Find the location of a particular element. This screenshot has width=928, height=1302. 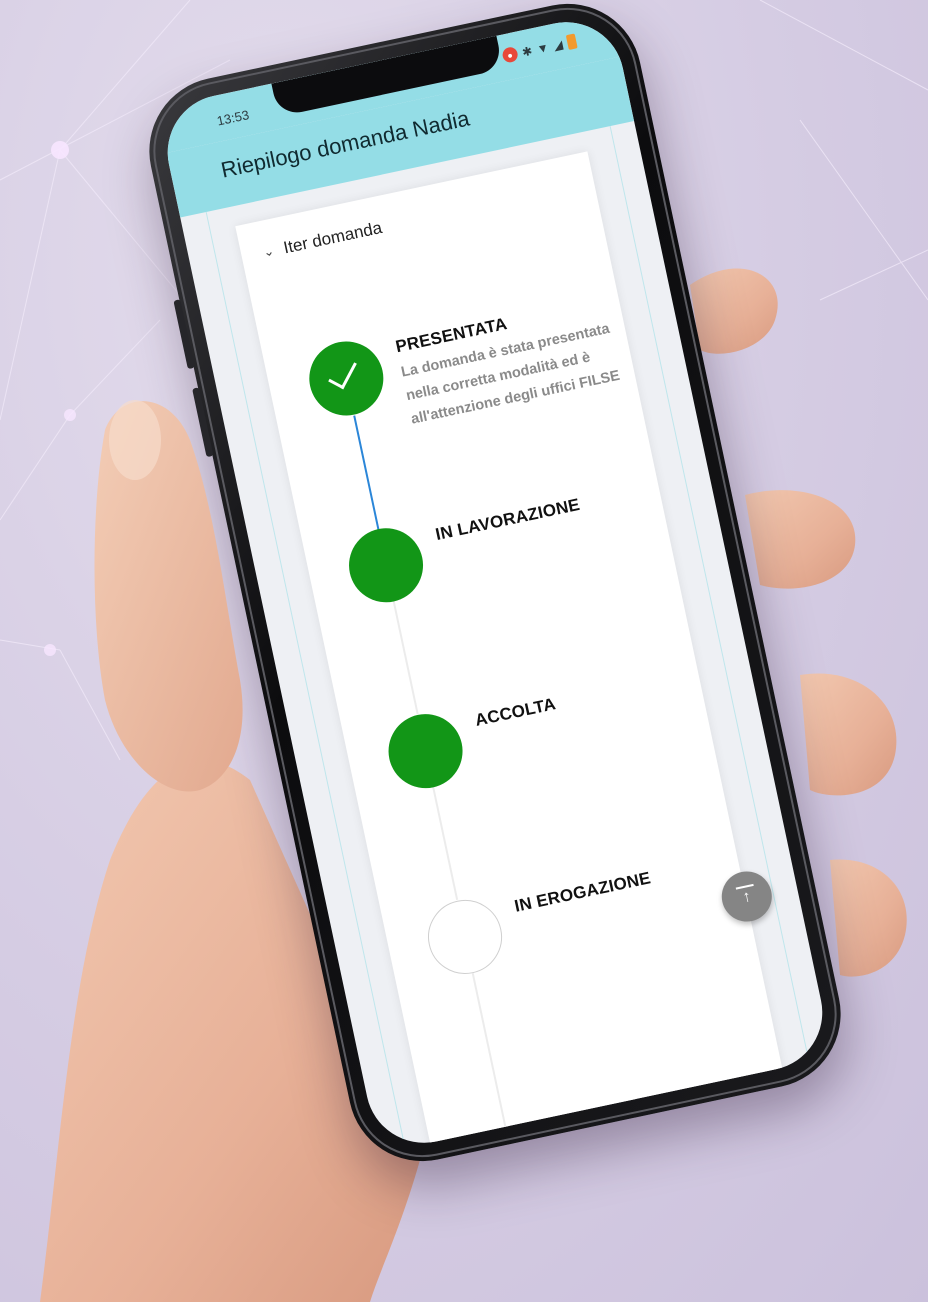

scroll-to-top-icon: ↑ is located at coordinates (746, 896).